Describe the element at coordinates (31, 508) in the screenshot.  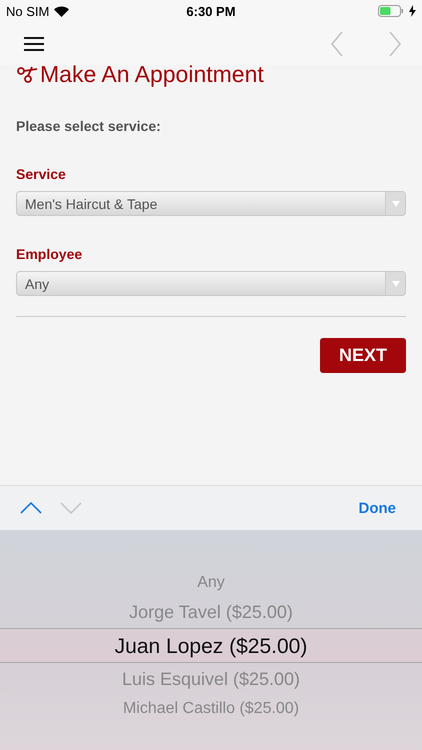
I see `previous-field-button` at that location.